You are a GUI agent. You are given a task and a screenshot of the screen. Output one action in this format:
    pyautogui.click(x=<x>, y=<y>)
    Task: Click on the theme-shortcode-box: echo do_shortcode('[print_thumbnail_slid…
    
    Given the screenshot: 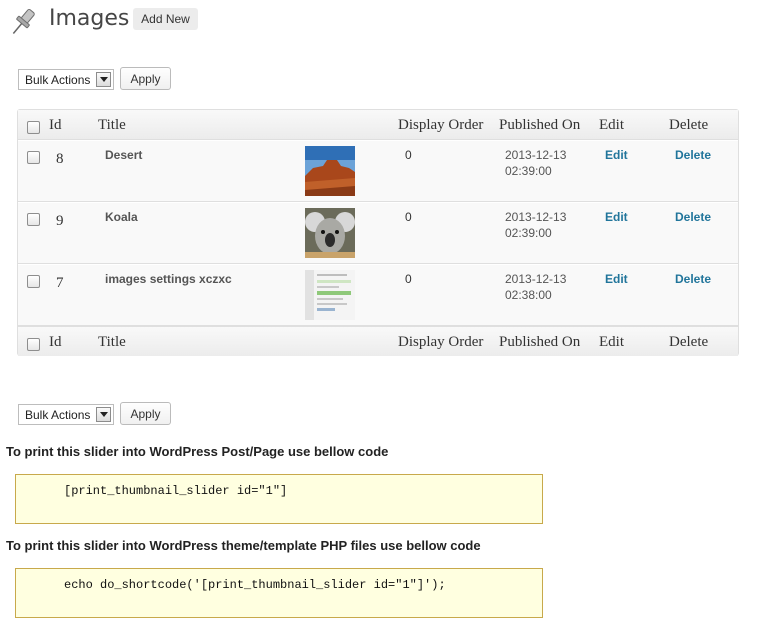 What is the action you would take?
    pyautogui.click(x=279, y=593)
    